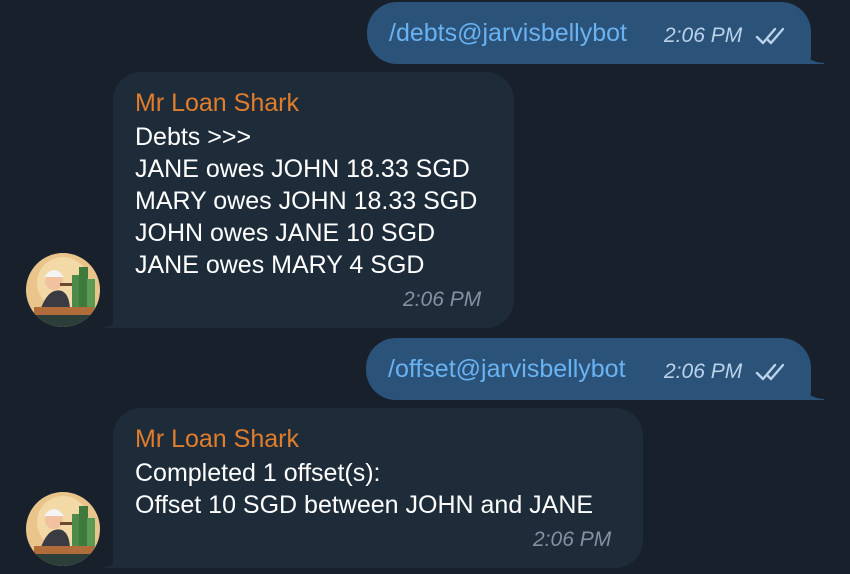 This screenshot has width=850, height=574. What do you see at coordinates (508, 33) in the screenshot?
I see `command-link: /debts@jarvisbellybot` at bounding box center [508, 33].